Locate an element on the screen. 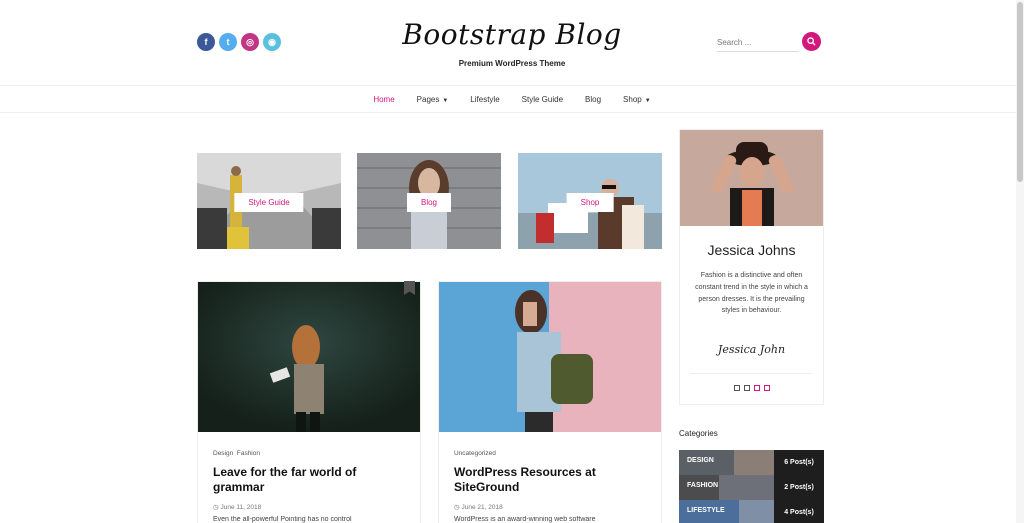 The width and height of the screenshot is (1024, 523). post-date-text: June 11, 2018 is located at coordinates (241, 507).